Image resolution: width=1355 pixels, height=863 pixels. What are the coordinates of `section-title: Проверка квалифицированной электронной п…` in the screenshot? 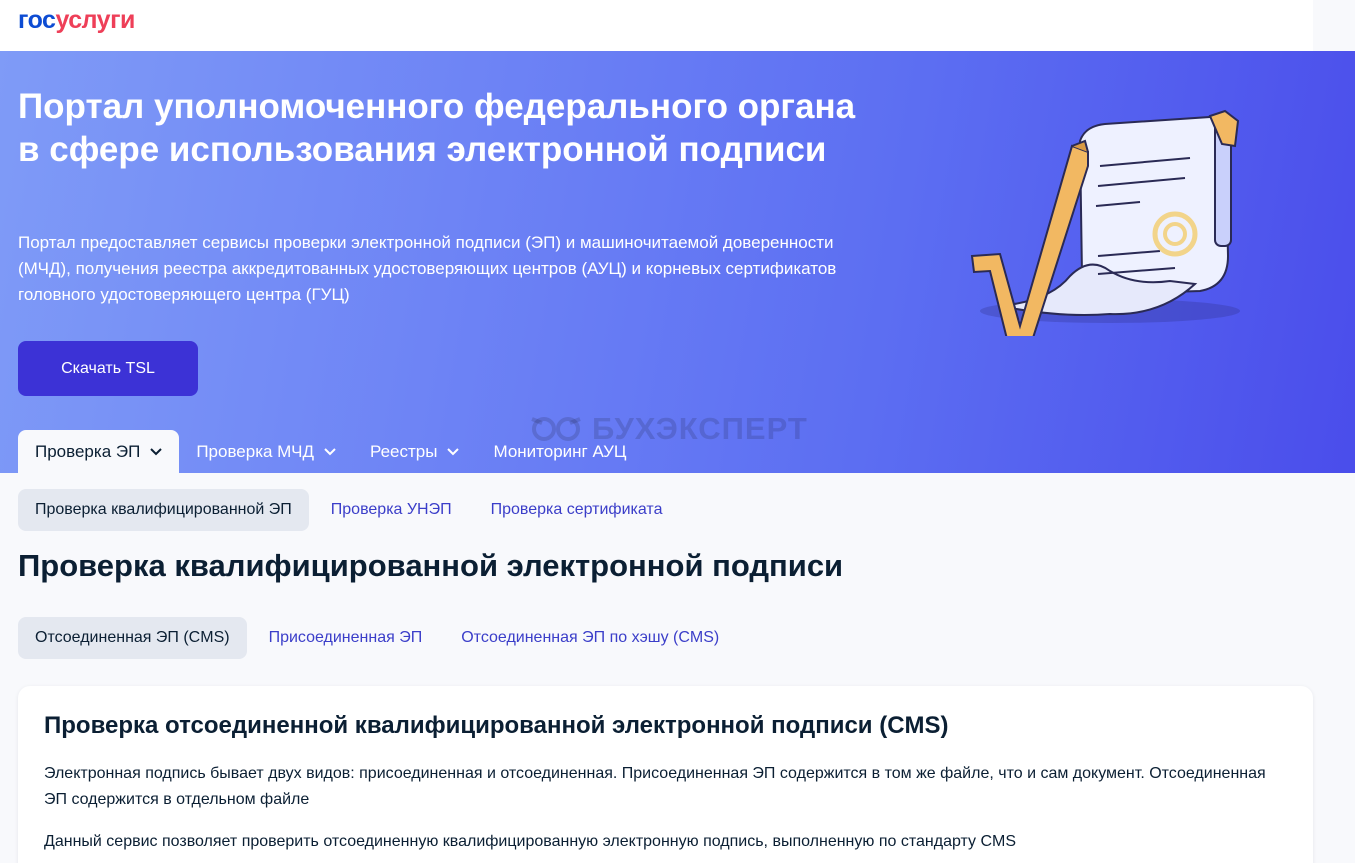 It's located at (431, 565).